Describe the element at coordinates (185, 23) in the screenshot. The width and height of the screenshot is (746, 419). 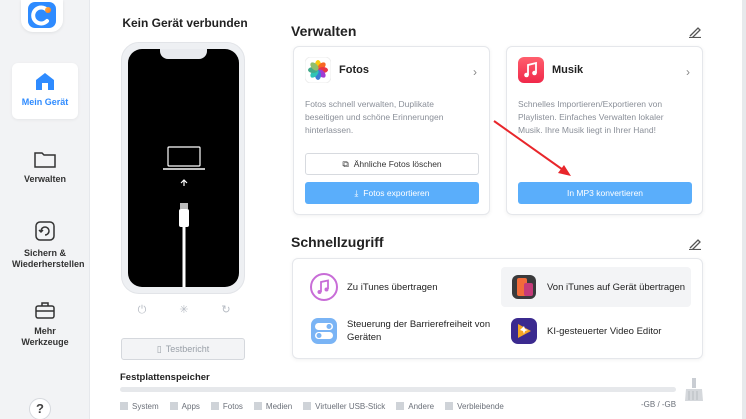
I see `device-status-title: Kein Gerät verbunden` at that location.